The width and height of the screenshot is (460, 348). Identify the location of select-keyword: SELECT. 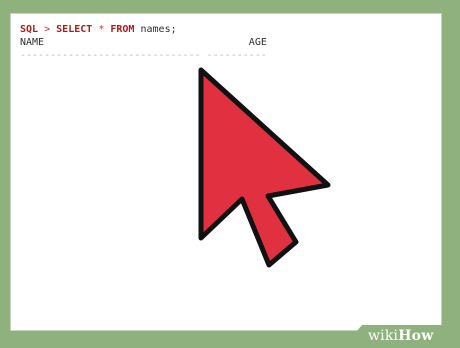
(74, 29).